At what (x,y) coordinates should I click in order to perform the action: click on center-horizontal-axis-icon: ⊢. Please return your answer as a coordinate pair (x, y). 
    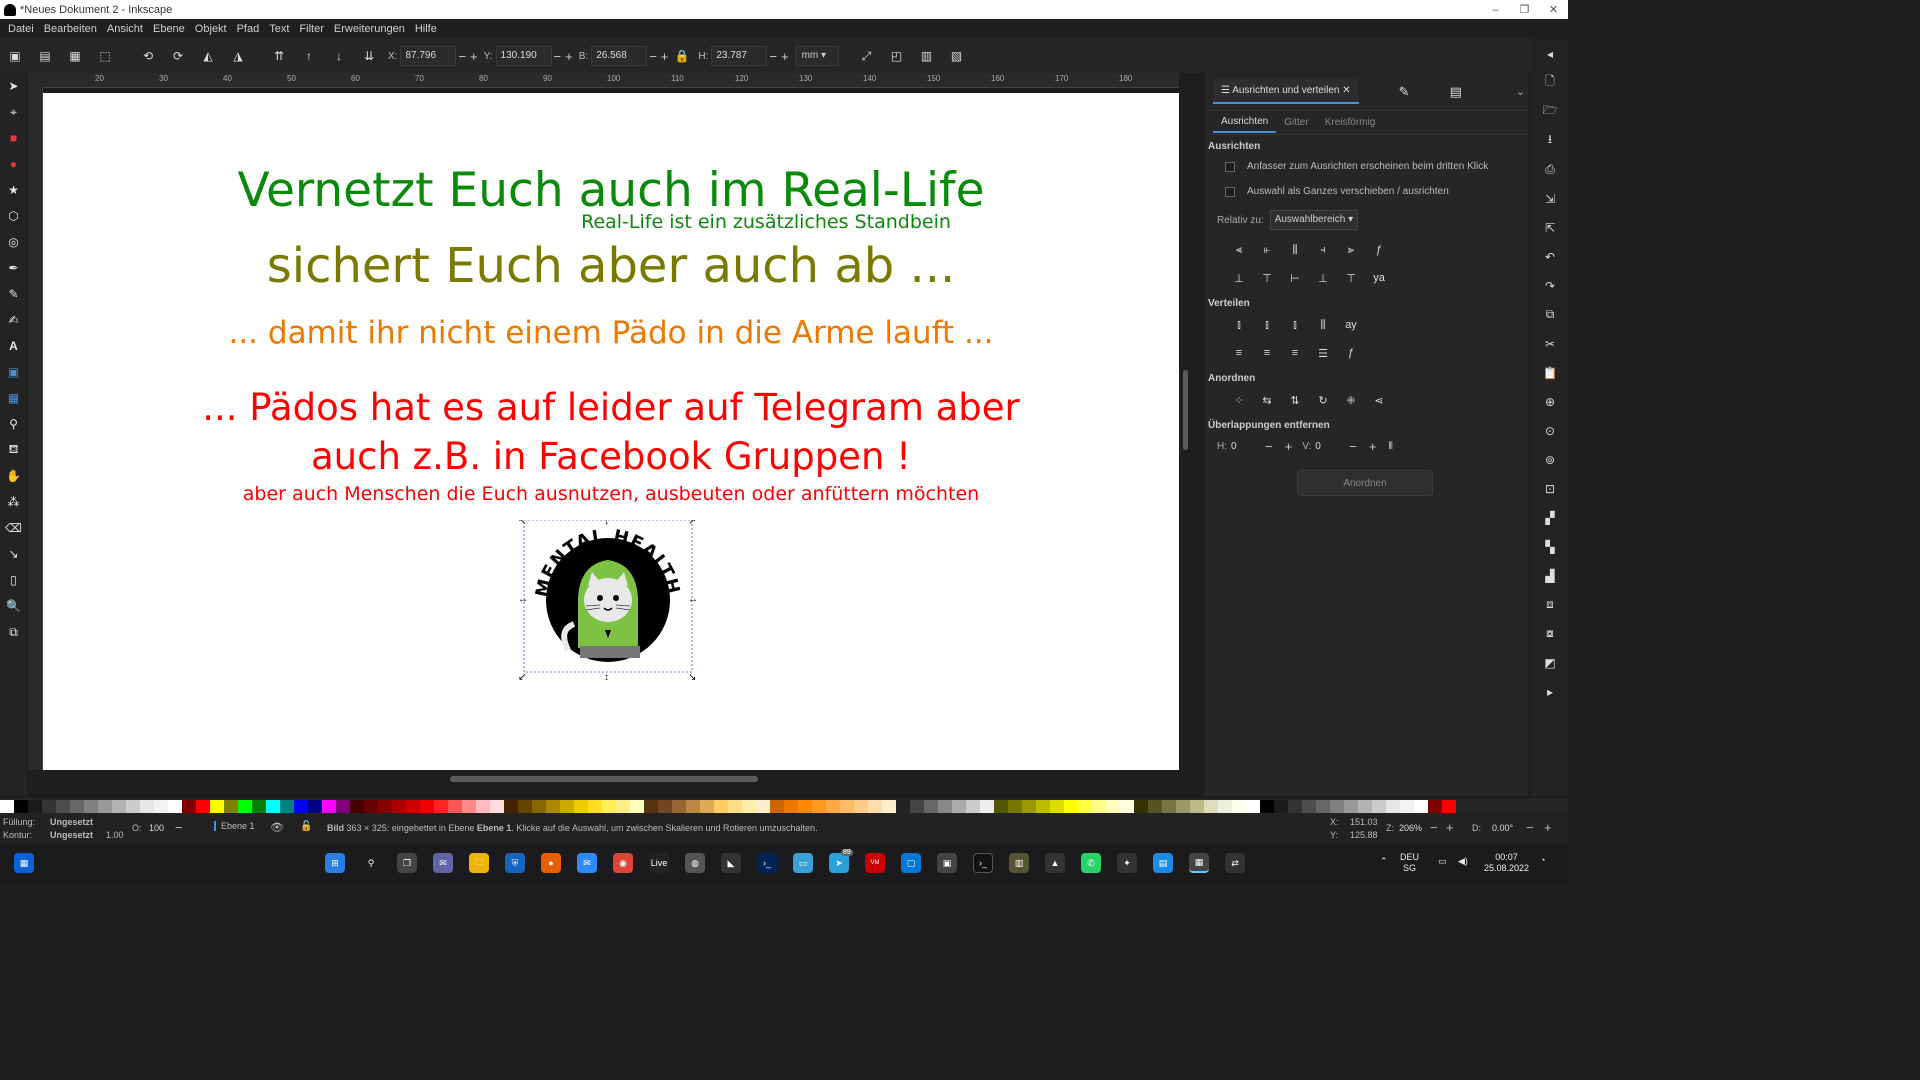
    Looking at the image, I should click on (1295, 278).